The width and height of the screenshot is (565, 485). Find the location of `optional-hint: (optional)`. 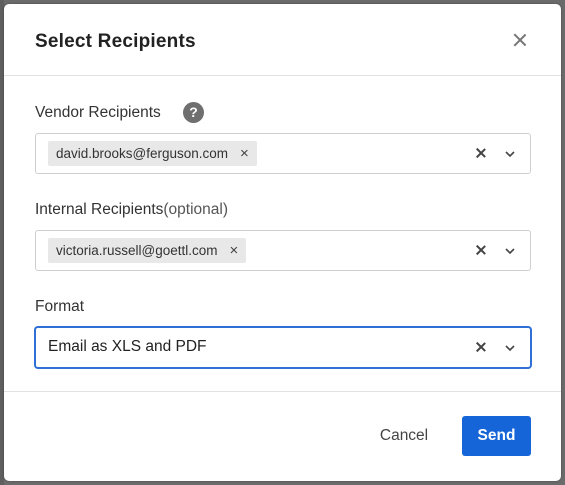

optional-hint: (optional) is located at coordinates (195, 209).